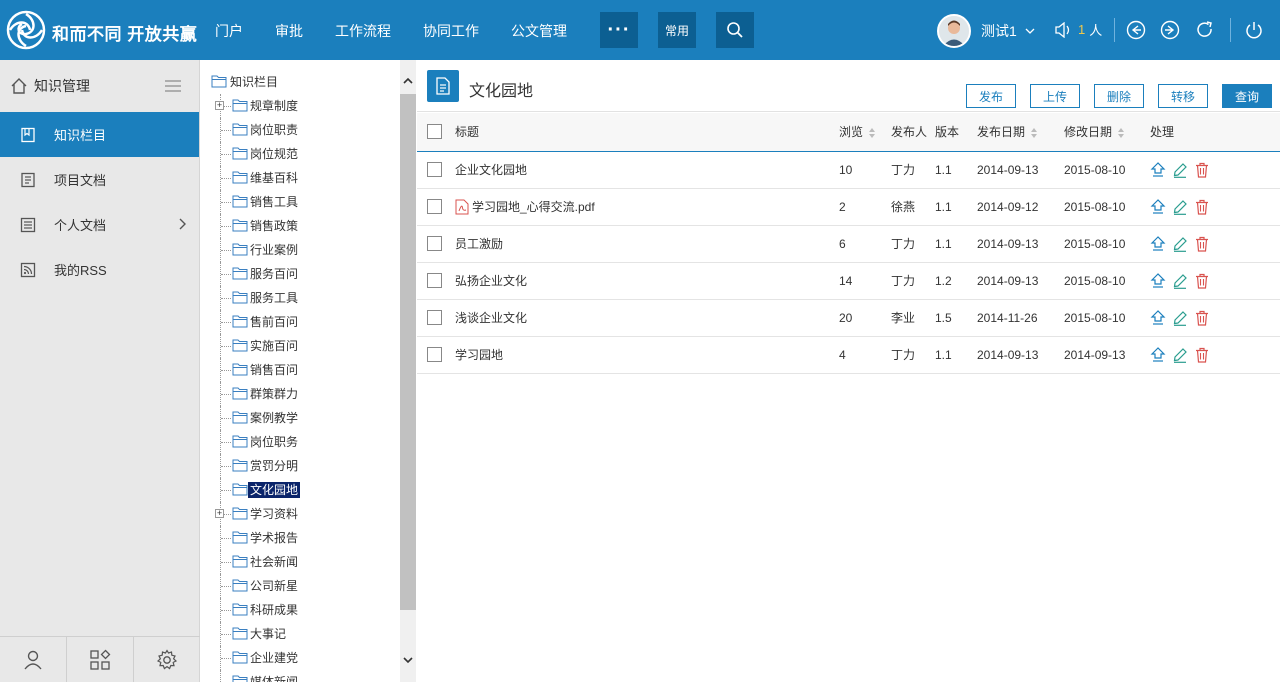 This screenshot has height=682, width=1280. Describe the element at coordinates (363, 30) in the screenshot. I see `nav-item-workflow: 工作流程` at that location.